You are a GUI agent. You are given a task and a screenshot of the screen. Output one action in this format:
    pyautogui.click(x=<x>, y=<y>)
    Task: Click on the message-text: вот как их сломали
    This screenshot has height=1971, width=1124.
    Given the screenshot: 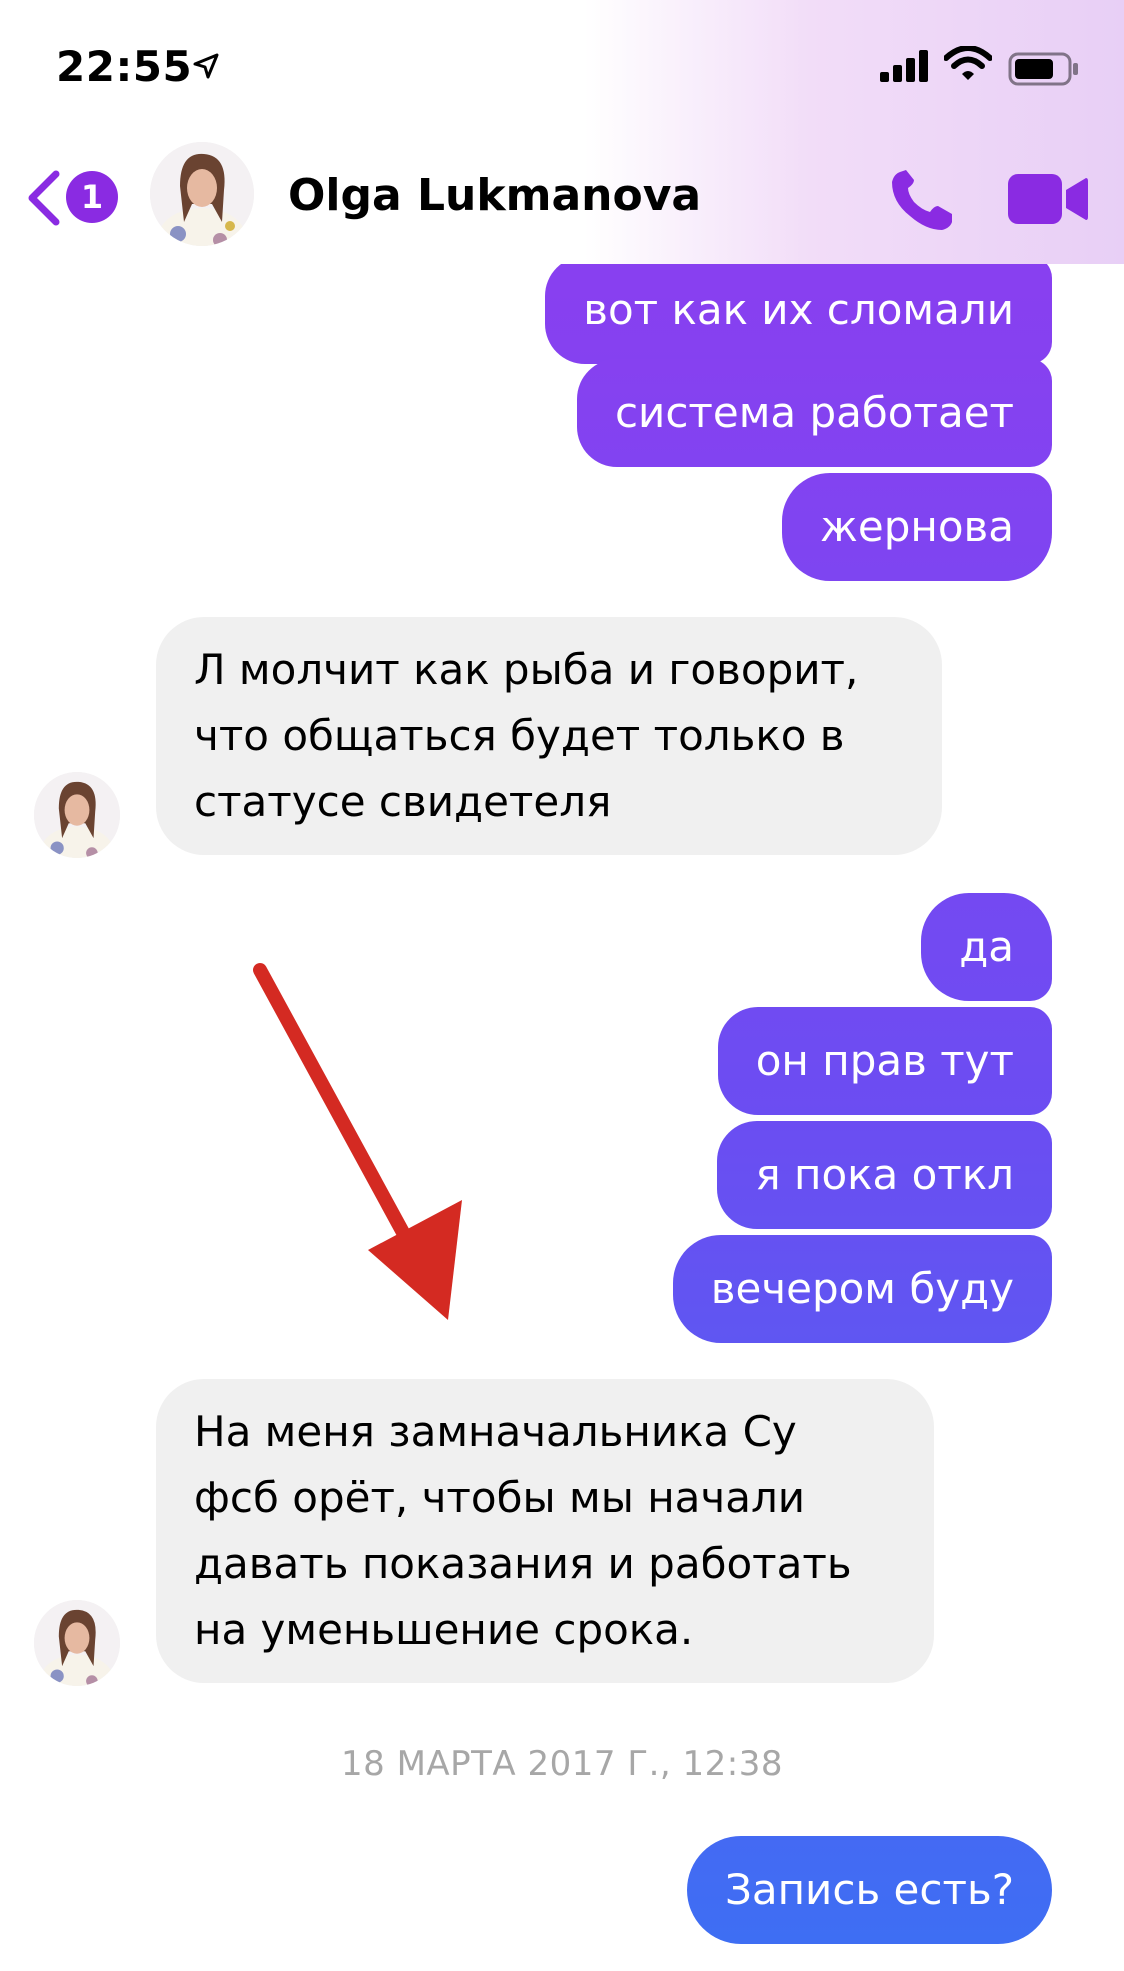 What is the action you would take?
    pyautogui.click(x=798, y=309)
    